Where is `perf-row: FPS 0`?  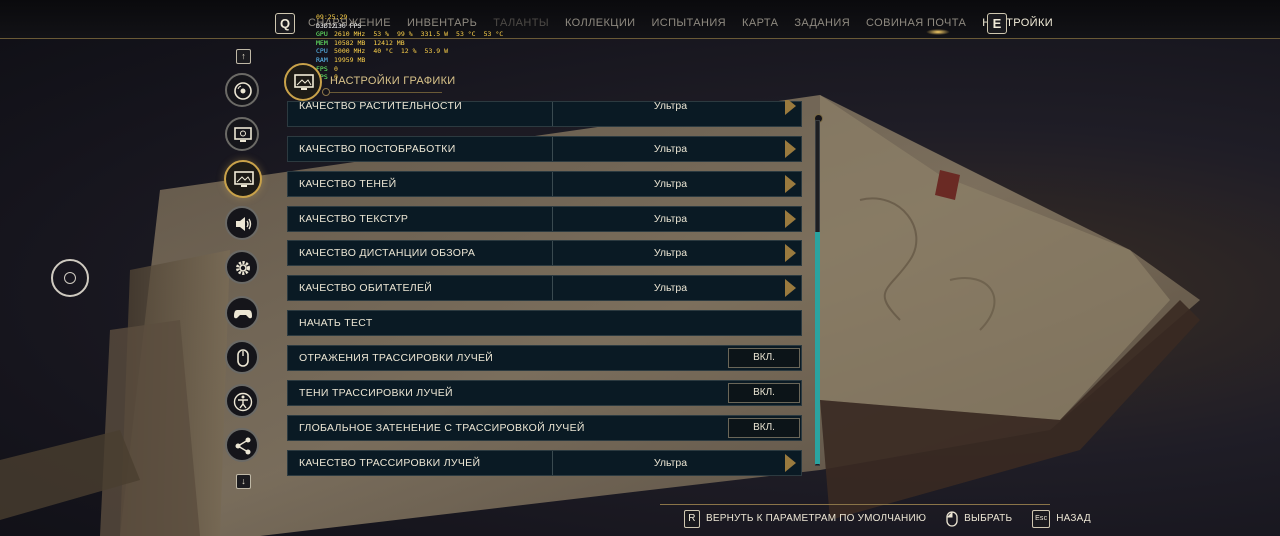 perf-row: FPS 0 is located at coordinates (413, 69).